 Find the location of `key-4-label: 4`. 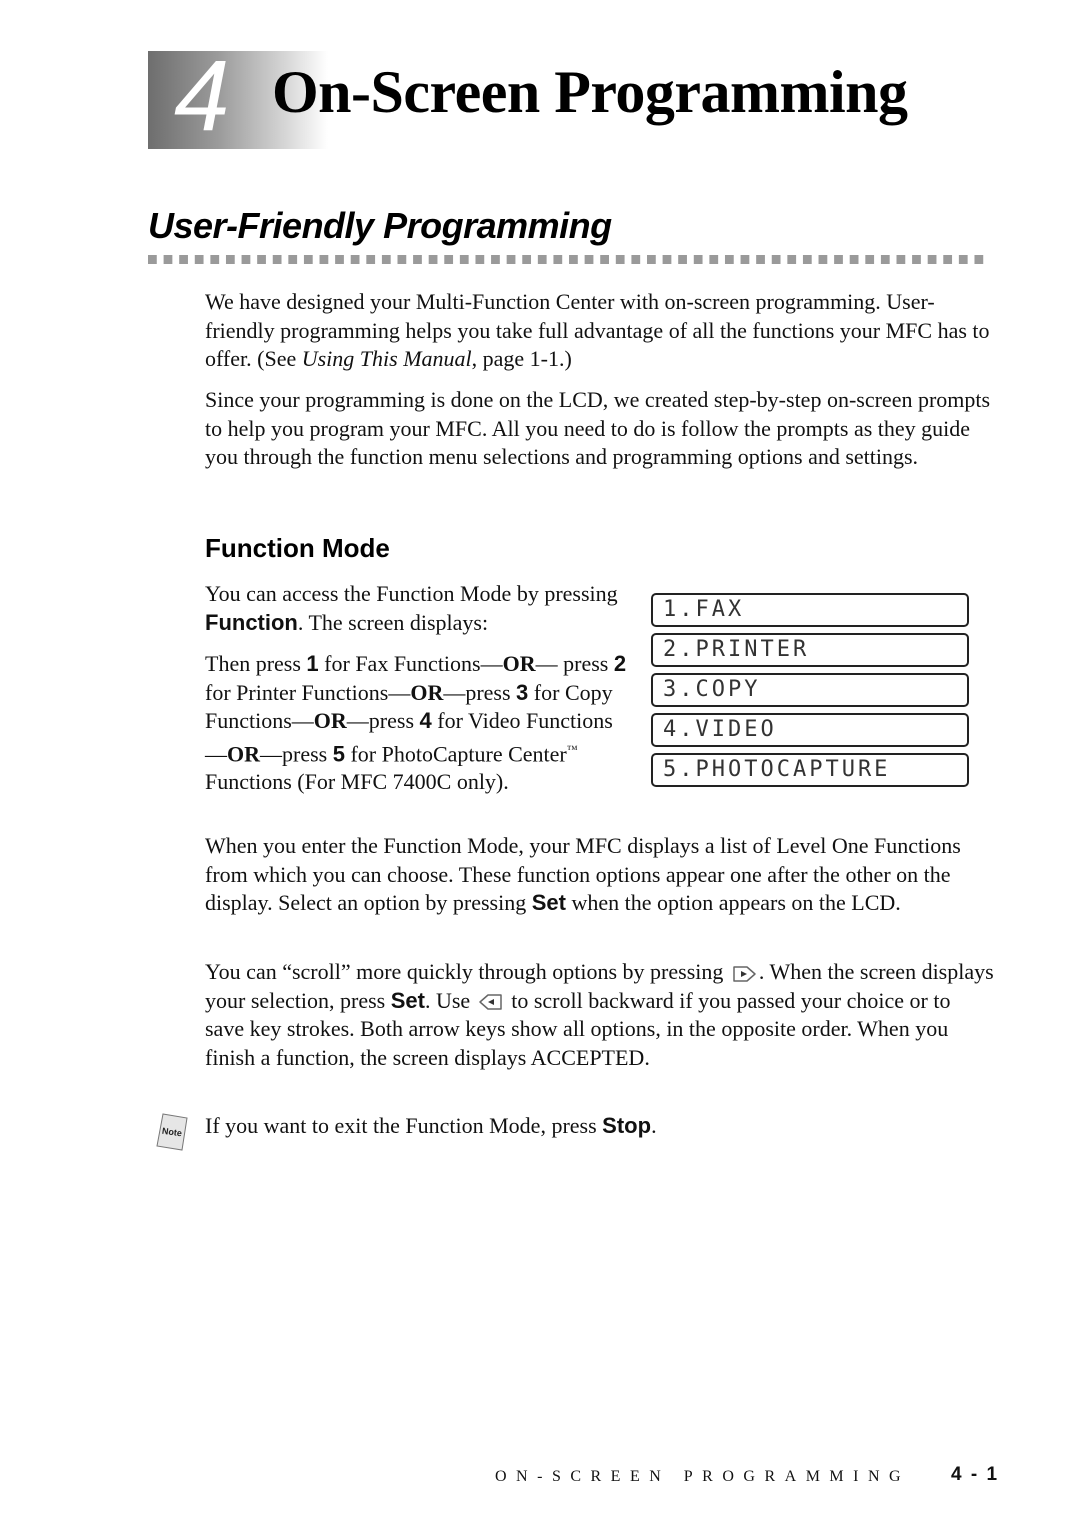

key-4-label: 4 is located at coordinates (425, 720).